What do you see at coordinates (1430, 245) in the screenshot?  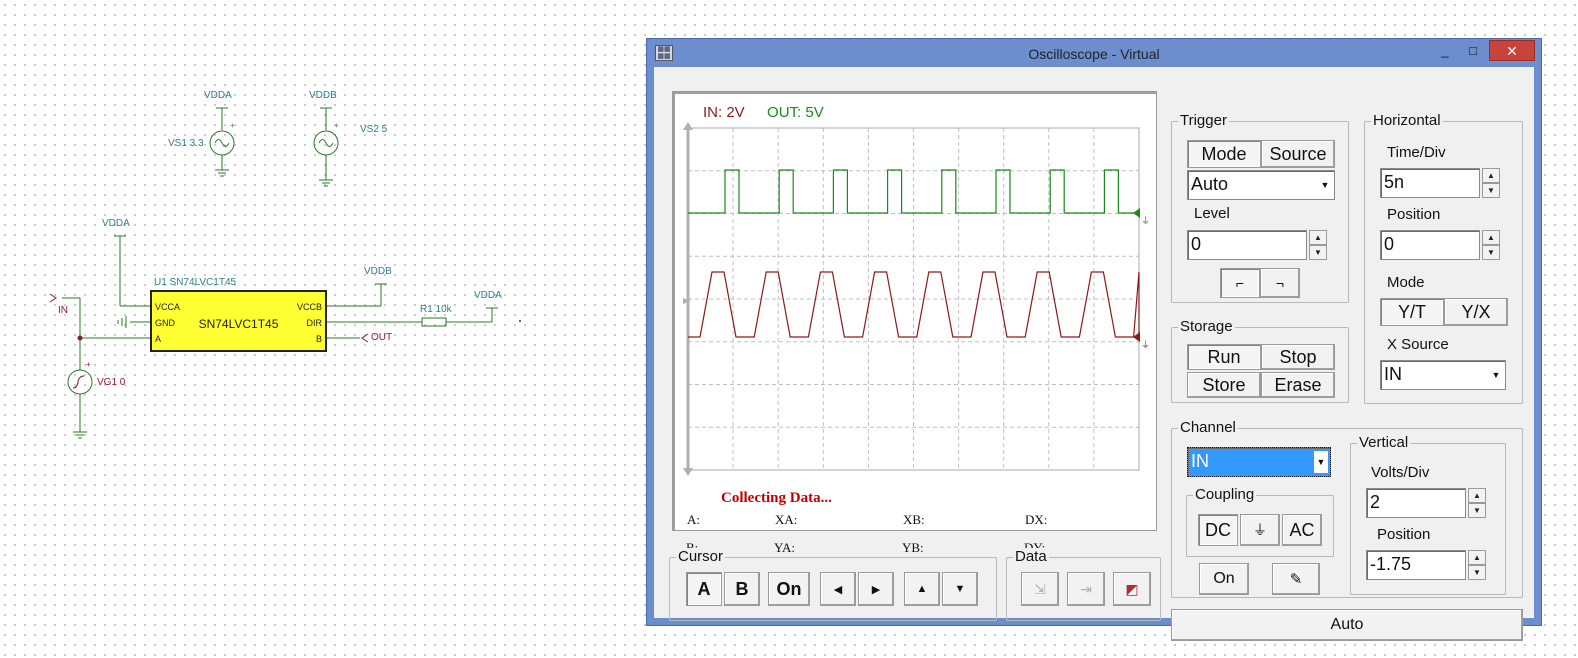 I see `h-position-input: 0` at bounding box center [1430, 245].